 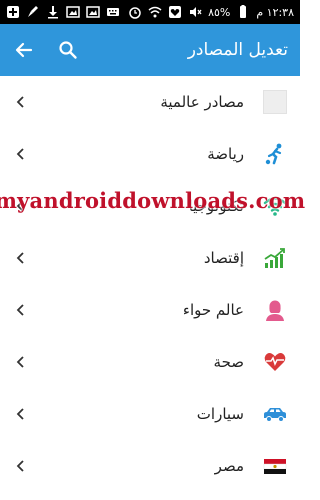 What do you see at coordinates (46, 50) in the screenshot?
I see `app-bar-actions` at bounding box center [46, 50].